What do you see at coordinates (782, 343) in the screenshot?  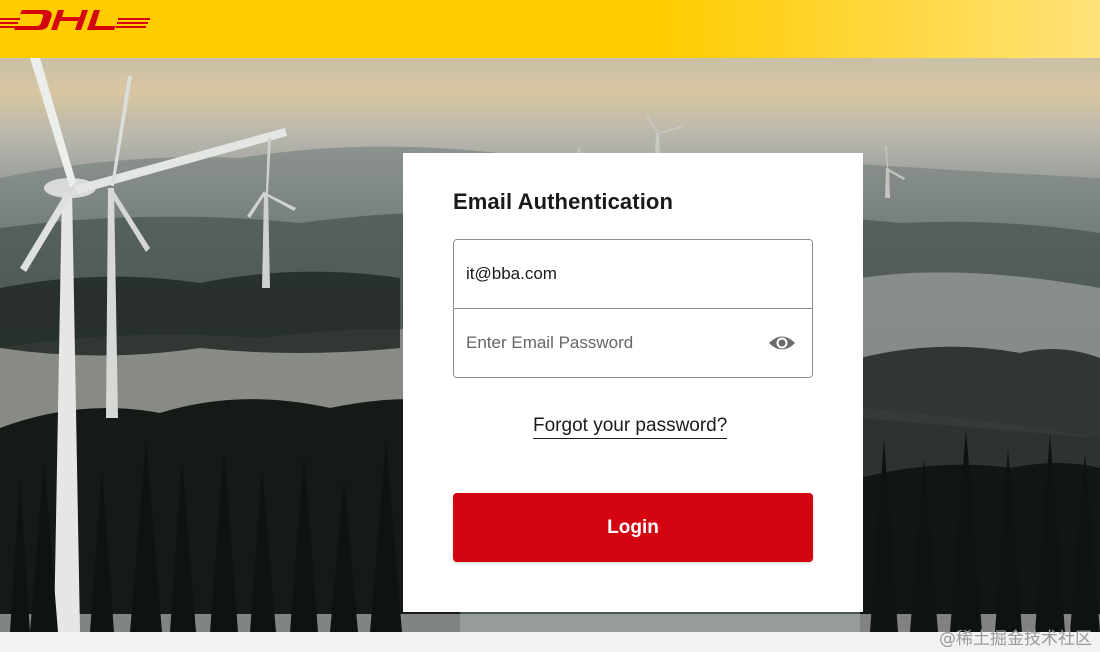 I see `eye-icon` at bounding box center [782, 343].